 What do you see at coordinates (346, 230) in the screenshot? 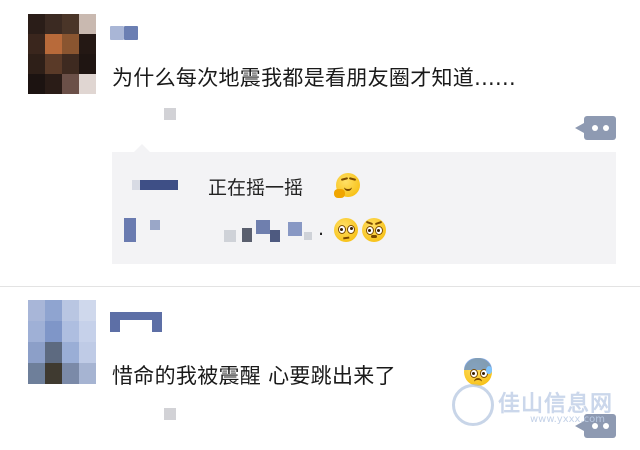
I see `dizzy-face-icon` at bounding box center [346, 230].